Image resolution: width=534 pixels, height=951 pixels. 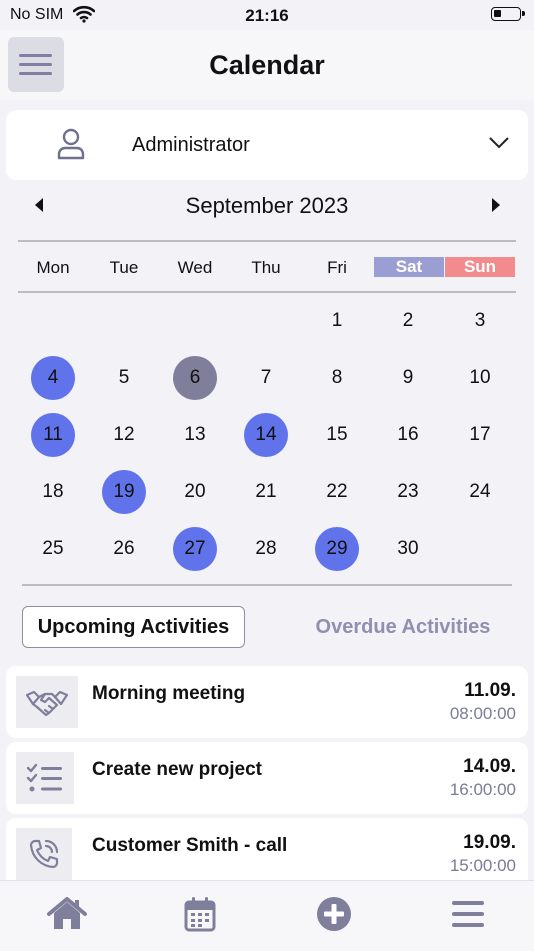 What do you see at coordinates (408, 492) in the screenshot?
I see `calendar-day: 23` at bounding box center [408, 492].